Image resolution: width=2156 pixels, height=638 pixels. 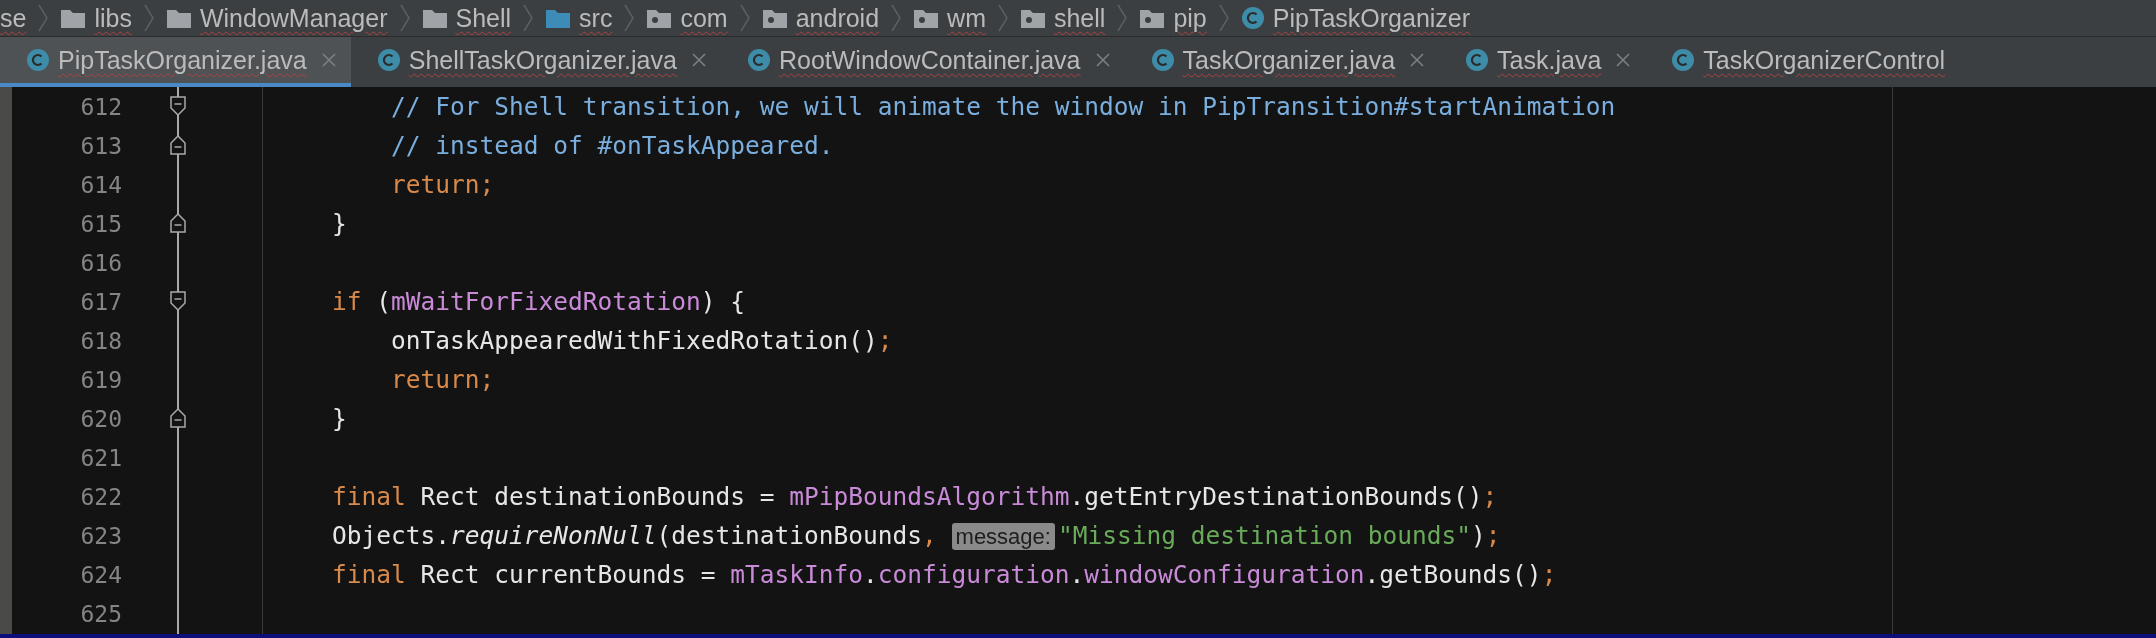 What do you see at coordinates (929, 496) in the screenshot?
I see `code-field: mPipBoundsAlgorithm` at bounding box center [929, 496].